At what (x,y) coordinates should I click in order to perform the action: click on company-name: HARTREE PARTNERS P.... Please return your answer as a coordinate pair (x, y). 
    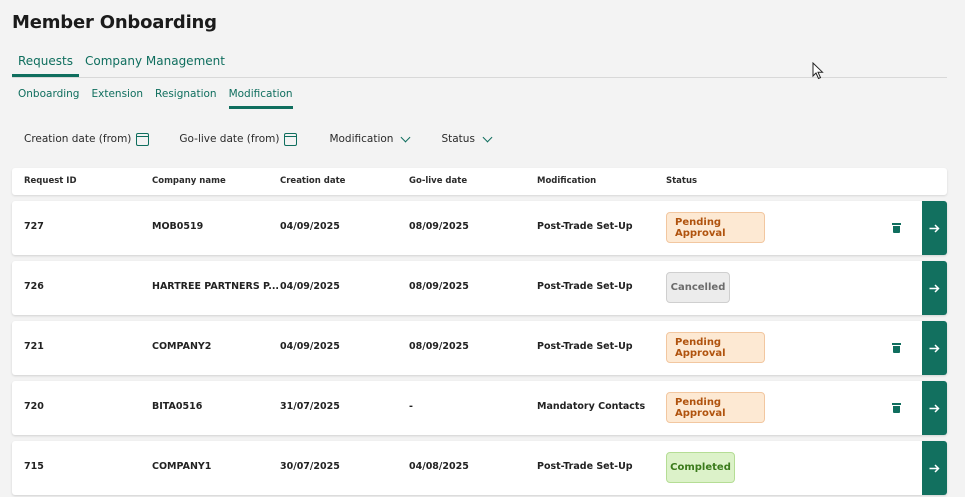
    Looking at the image, I should click on (216, 286).